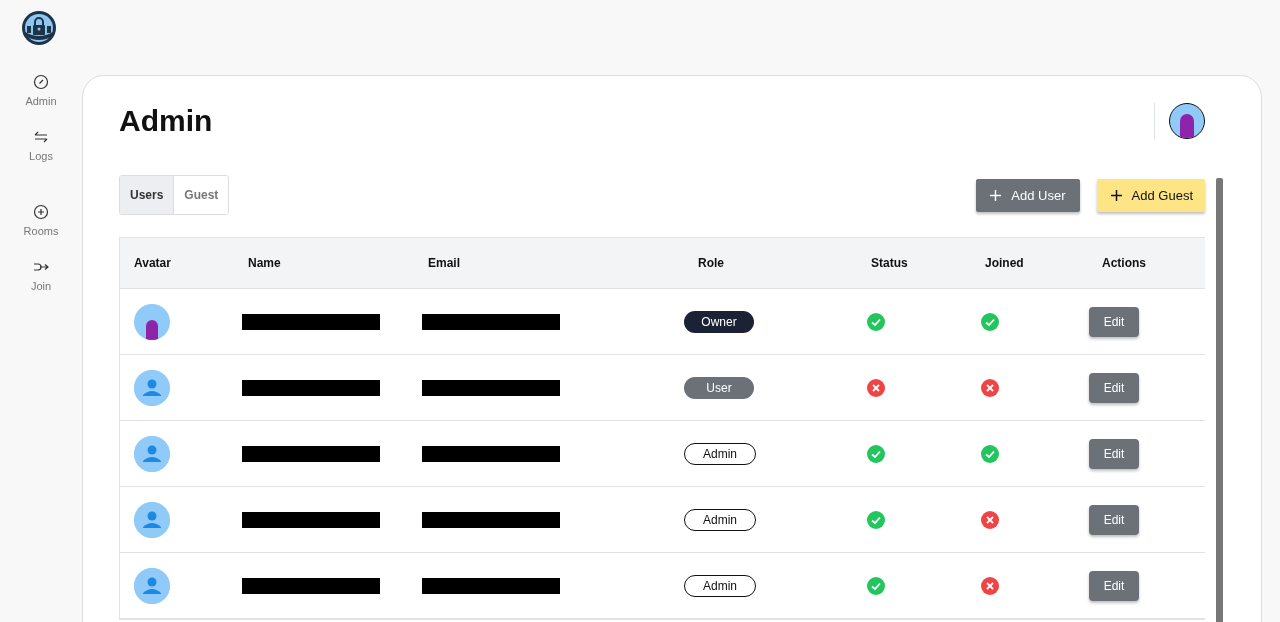 The height and width of the screenshot is (622, 1280). Describe the element at coordinates (1187, 121) in the screenshot. I see `avatar-icon` at that location.